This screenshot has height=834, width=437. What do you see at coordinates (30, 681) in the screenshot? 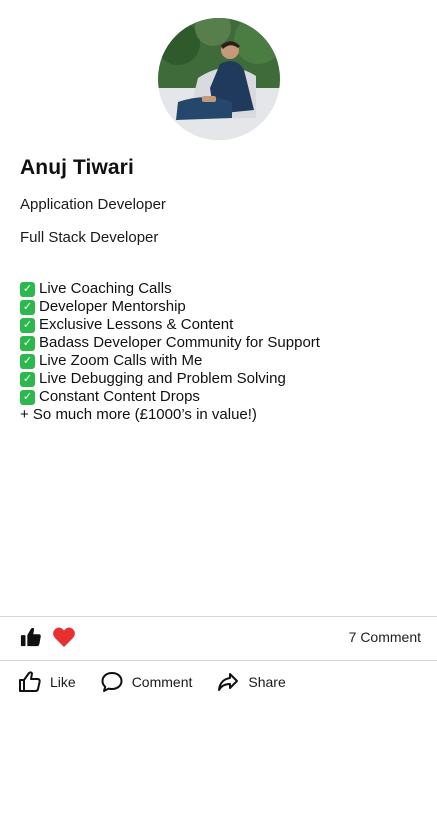
I see `thumbs-up-outline-icon` at bounding box center [30, 681].